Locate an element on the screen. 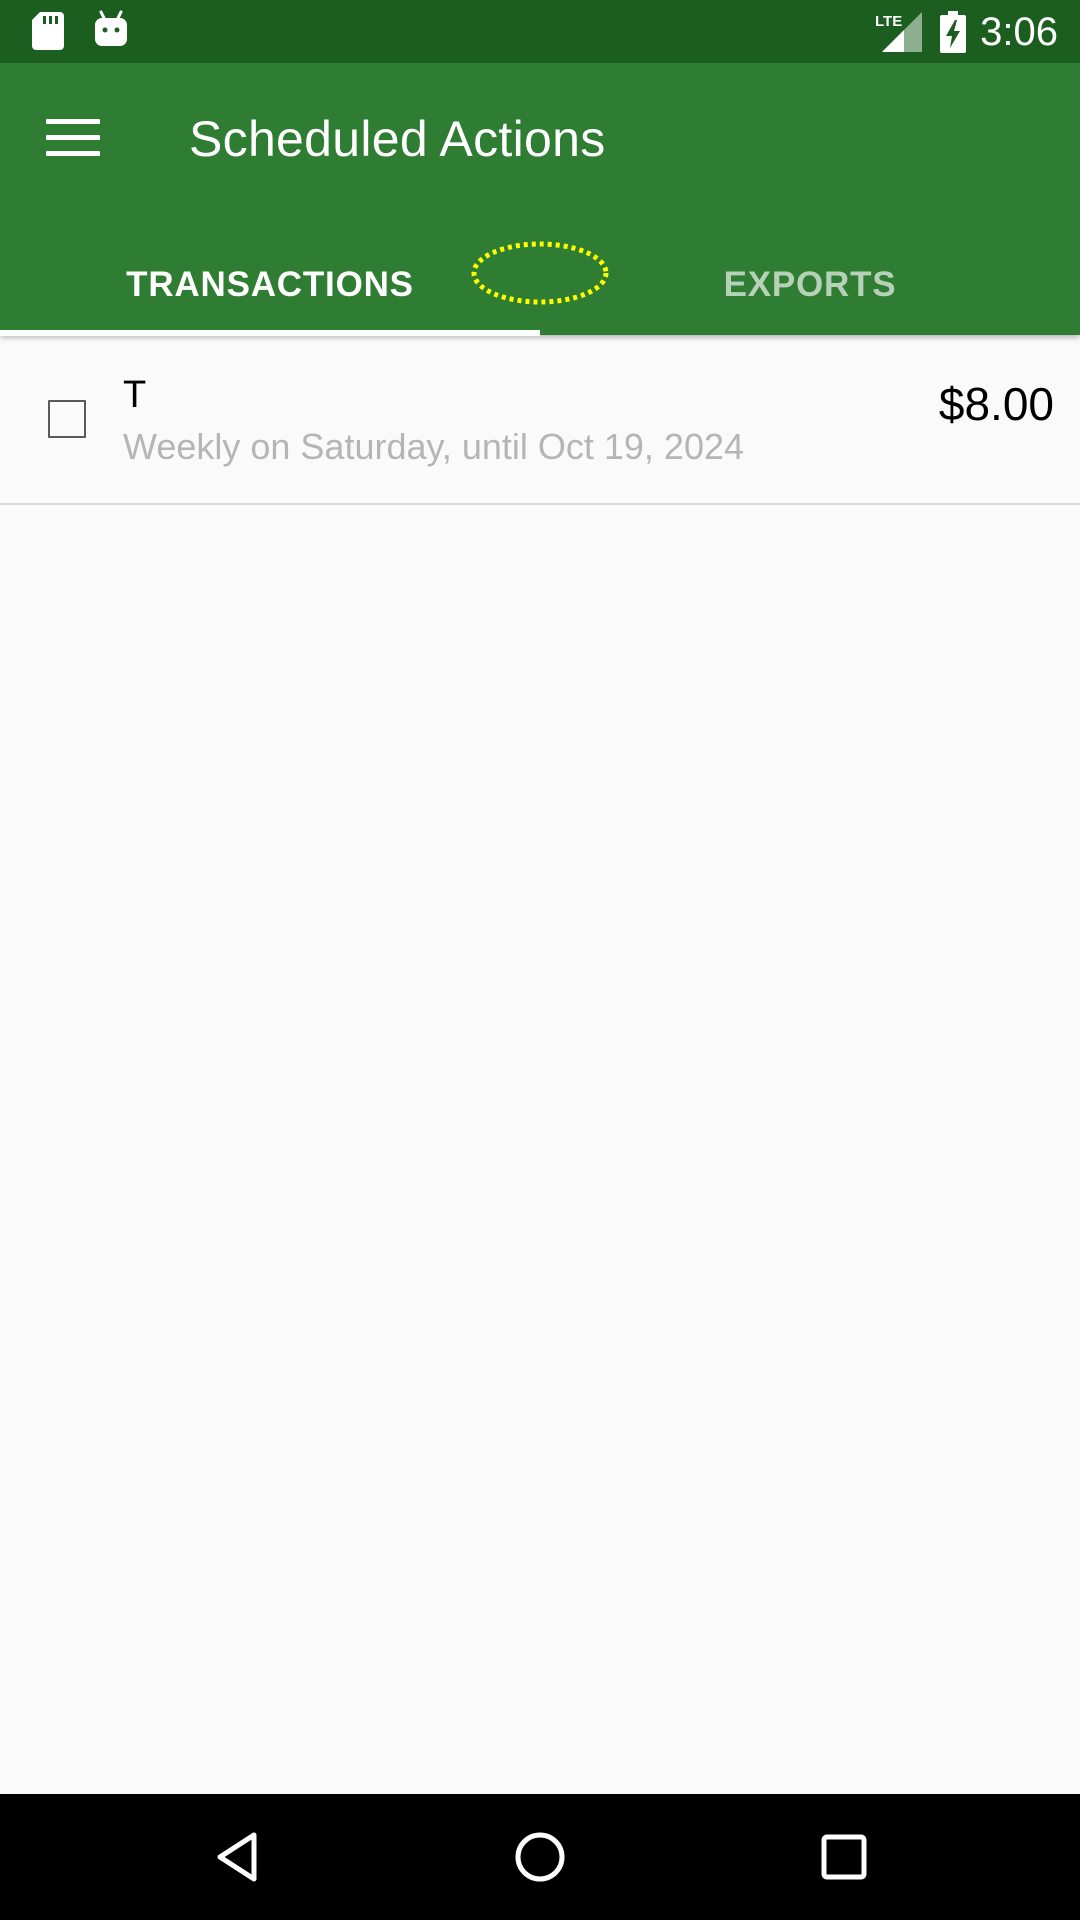 The width and height of the screenshot is (1080, 1920). clock: 3:06 is located at coordinates (1019, 32).